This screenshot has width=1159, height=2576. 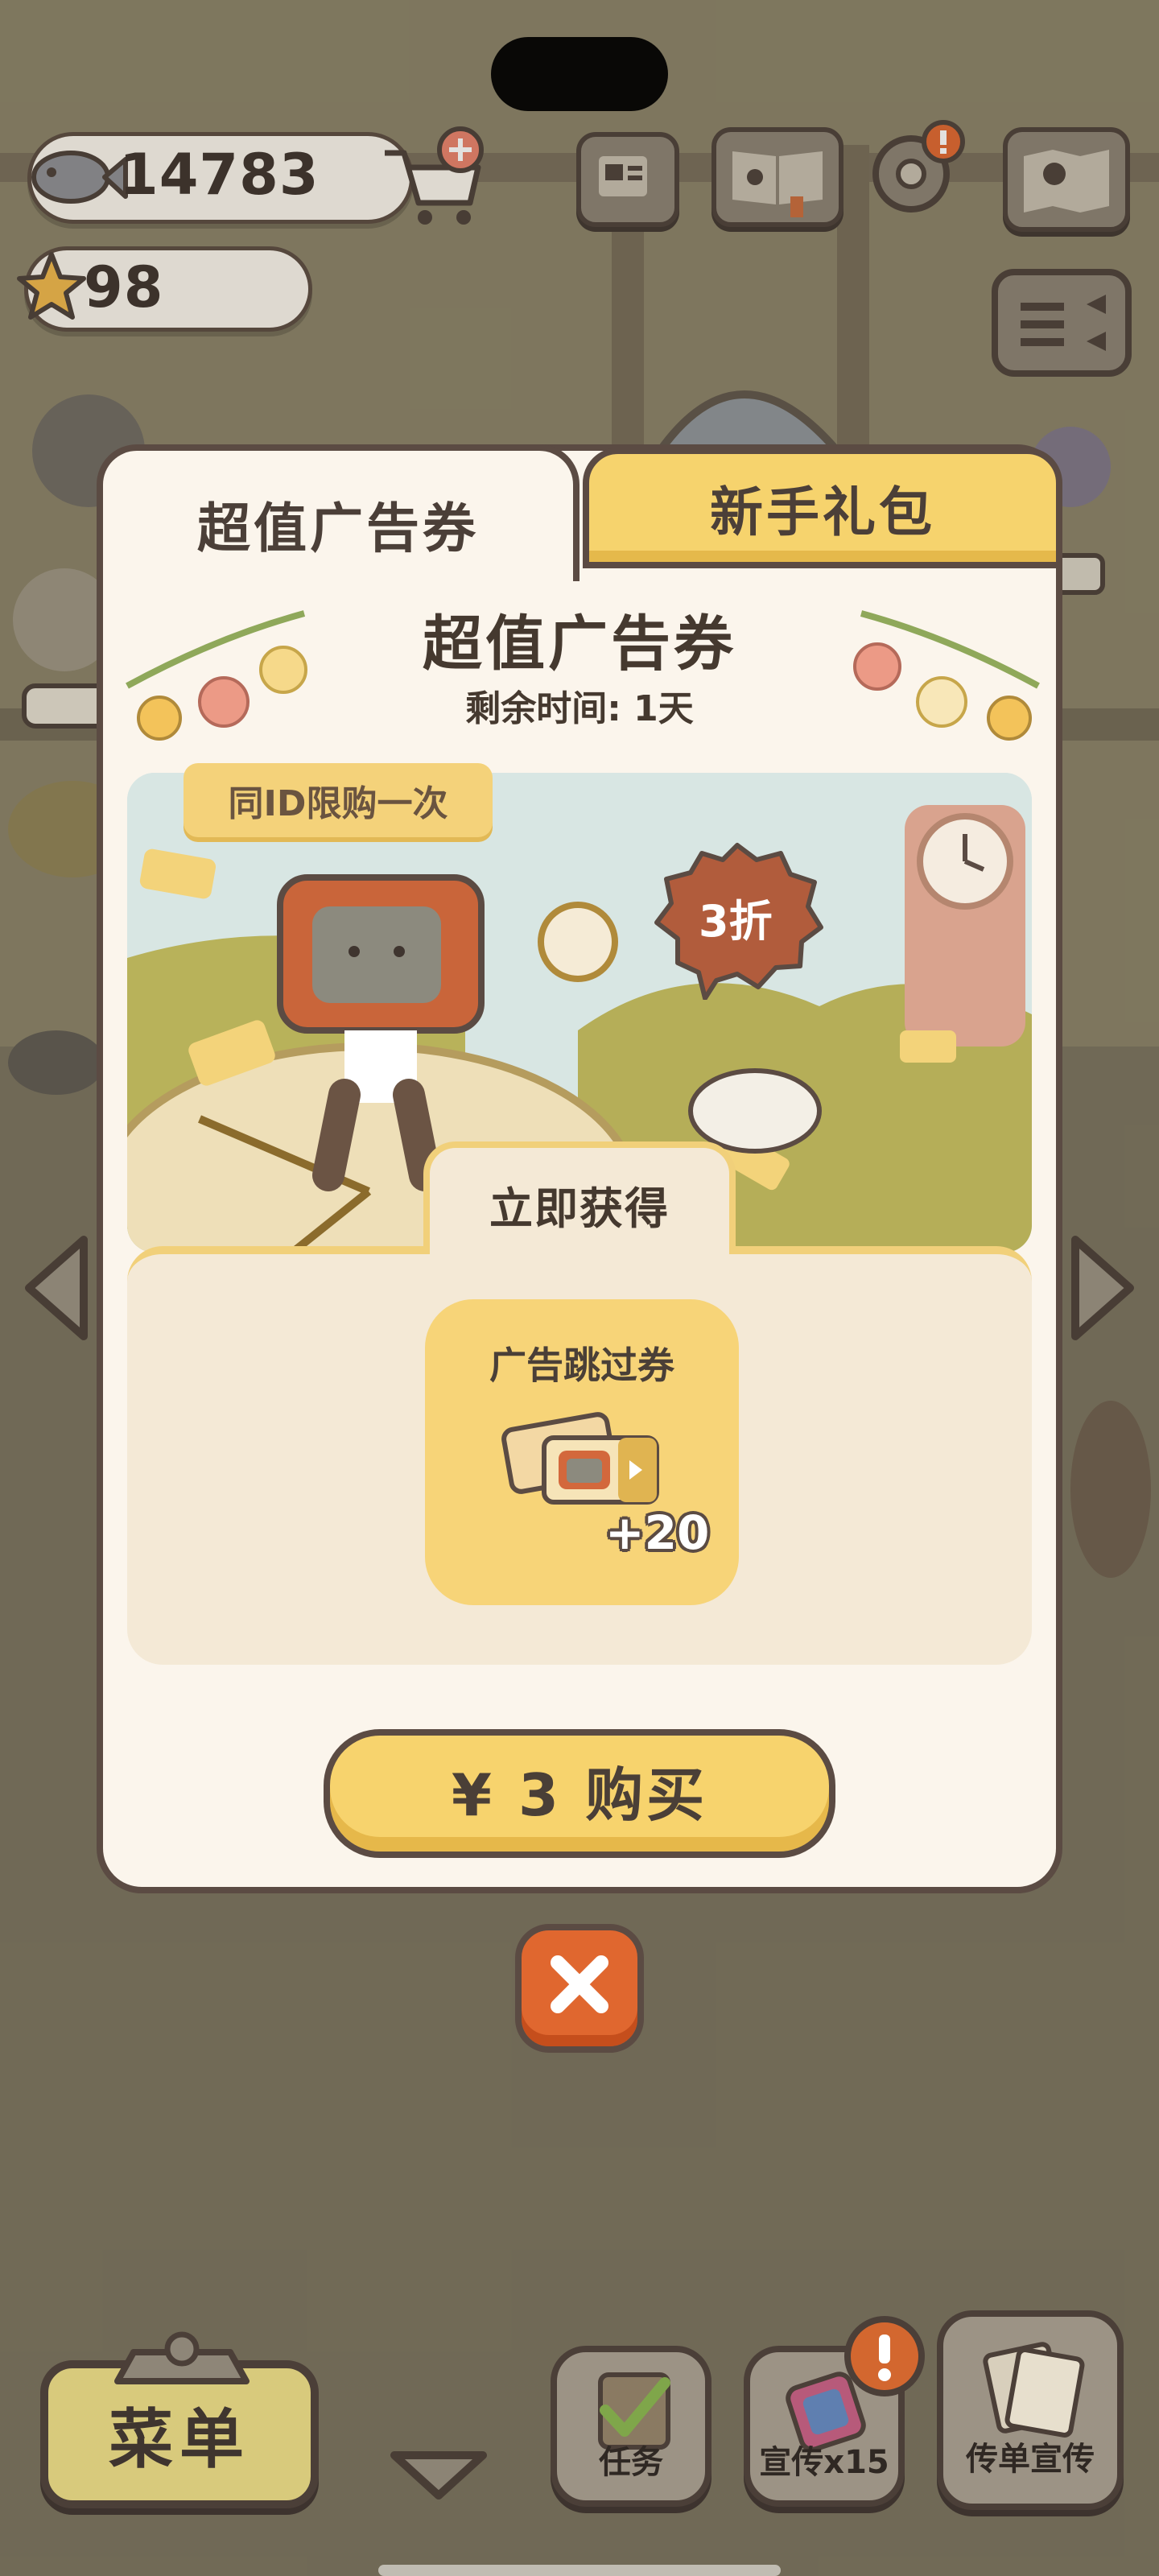 I want to click on tab-starter-pack-label: 新手礼包, so click(x=822, y=512).